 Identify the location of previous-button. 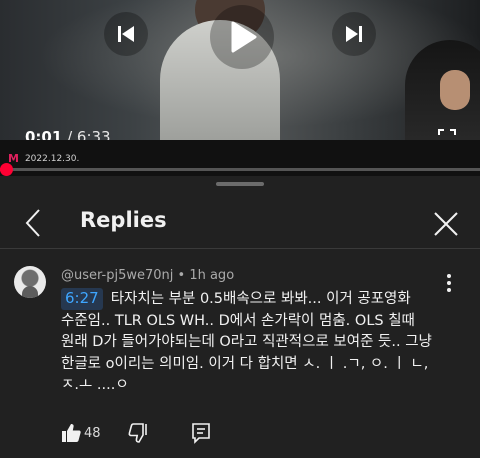
(126, 34).